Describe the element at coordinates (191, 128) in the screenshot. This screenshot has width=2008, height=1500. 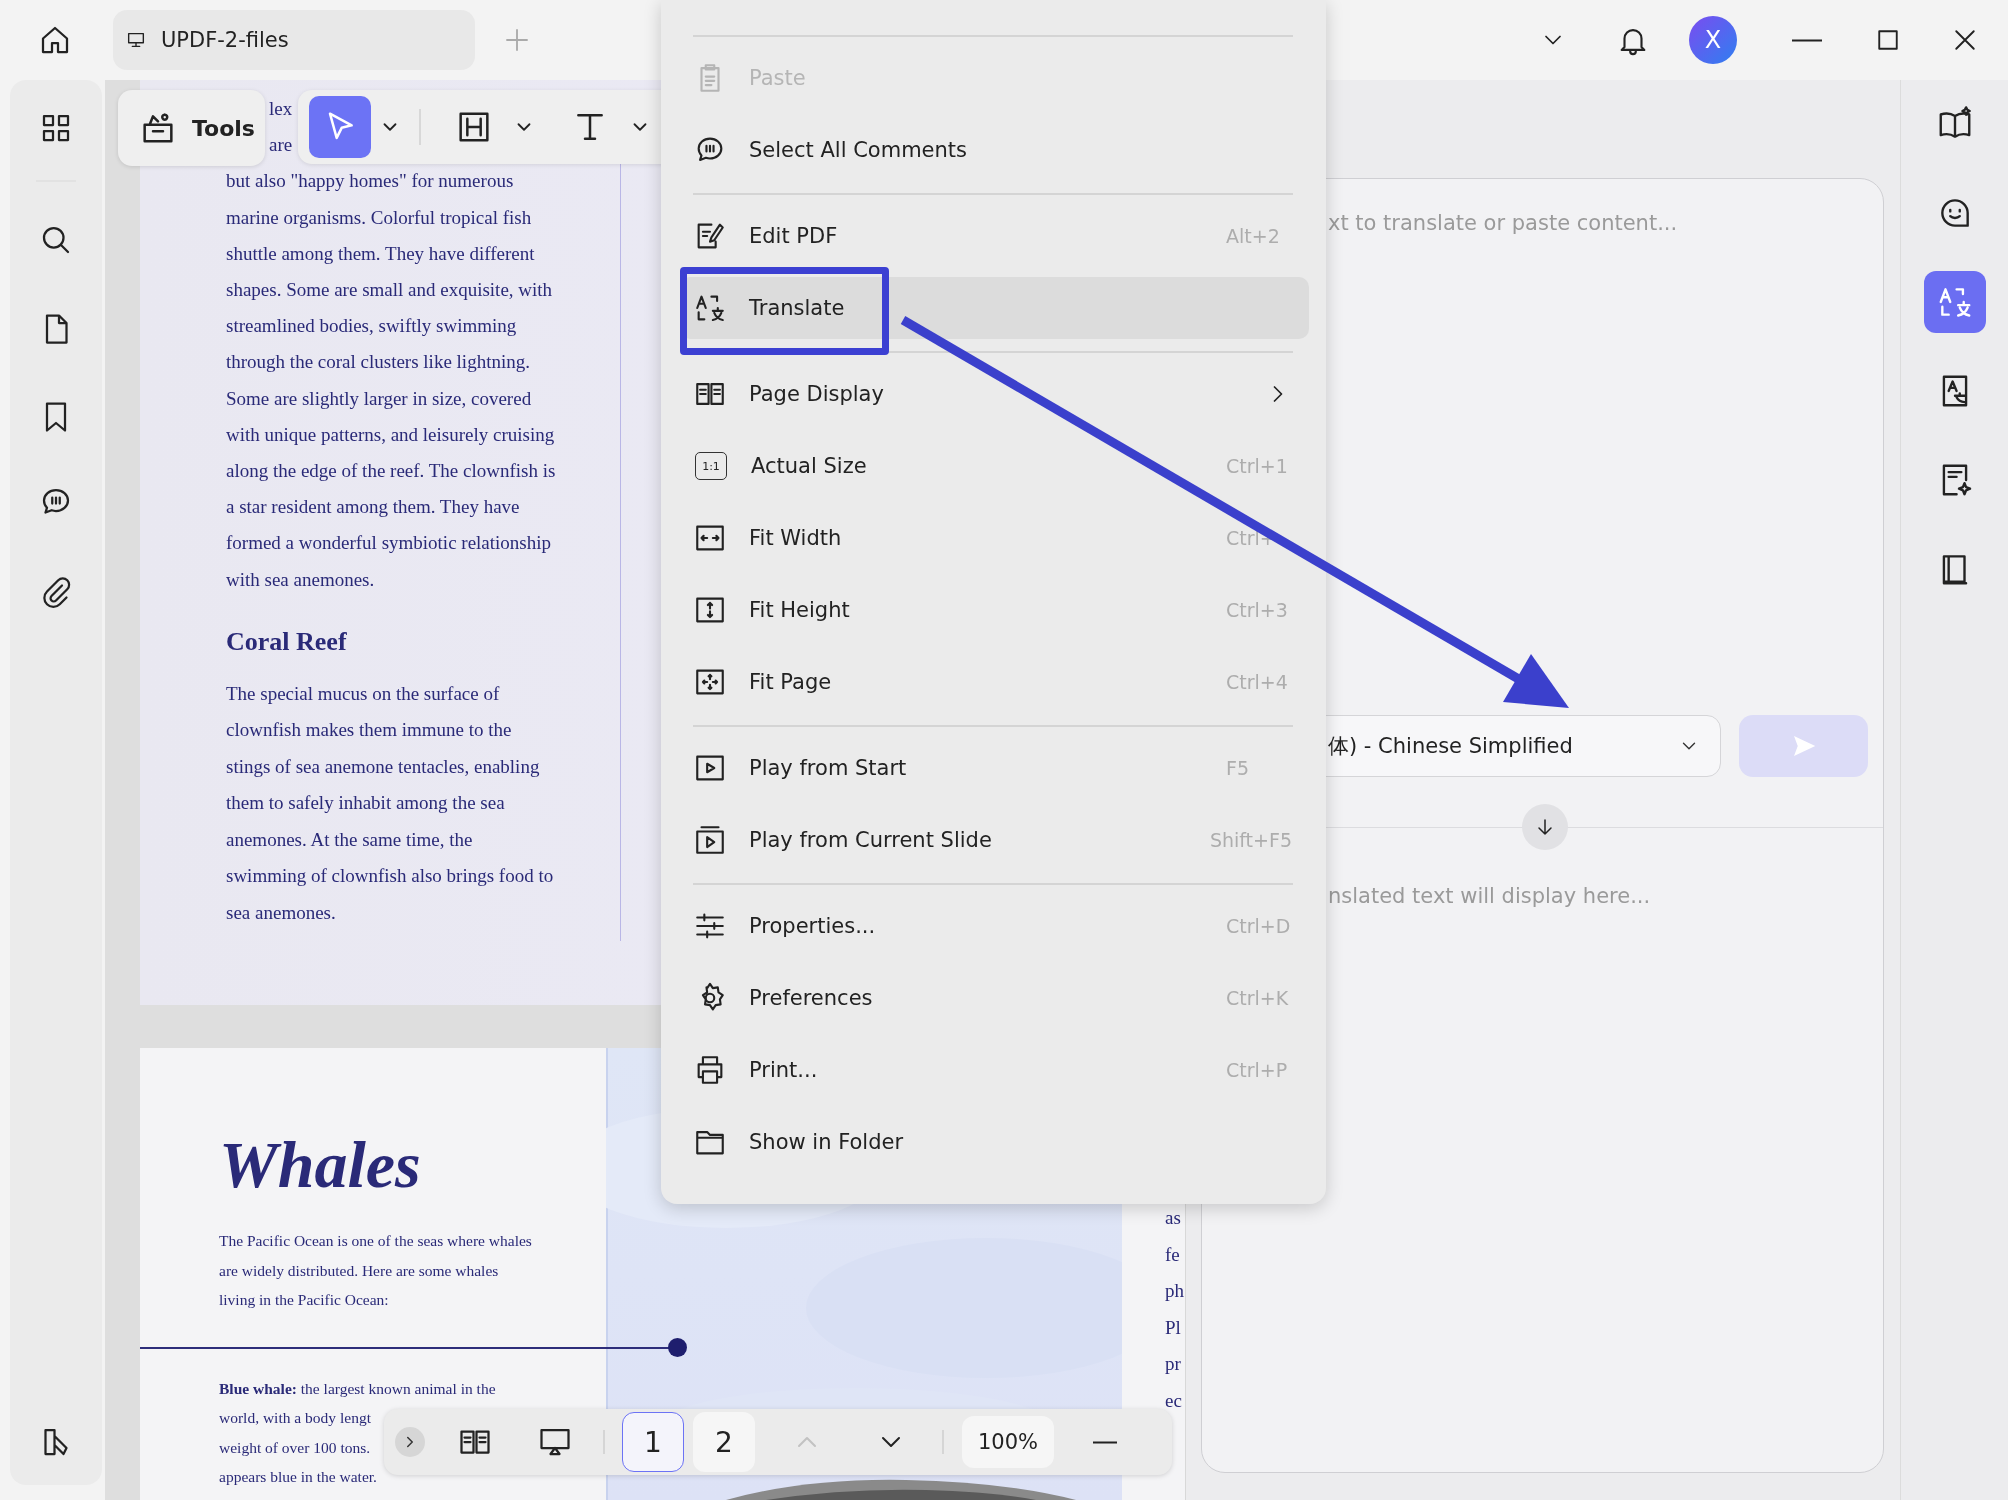
I see `tools-button: Tools` at that location.